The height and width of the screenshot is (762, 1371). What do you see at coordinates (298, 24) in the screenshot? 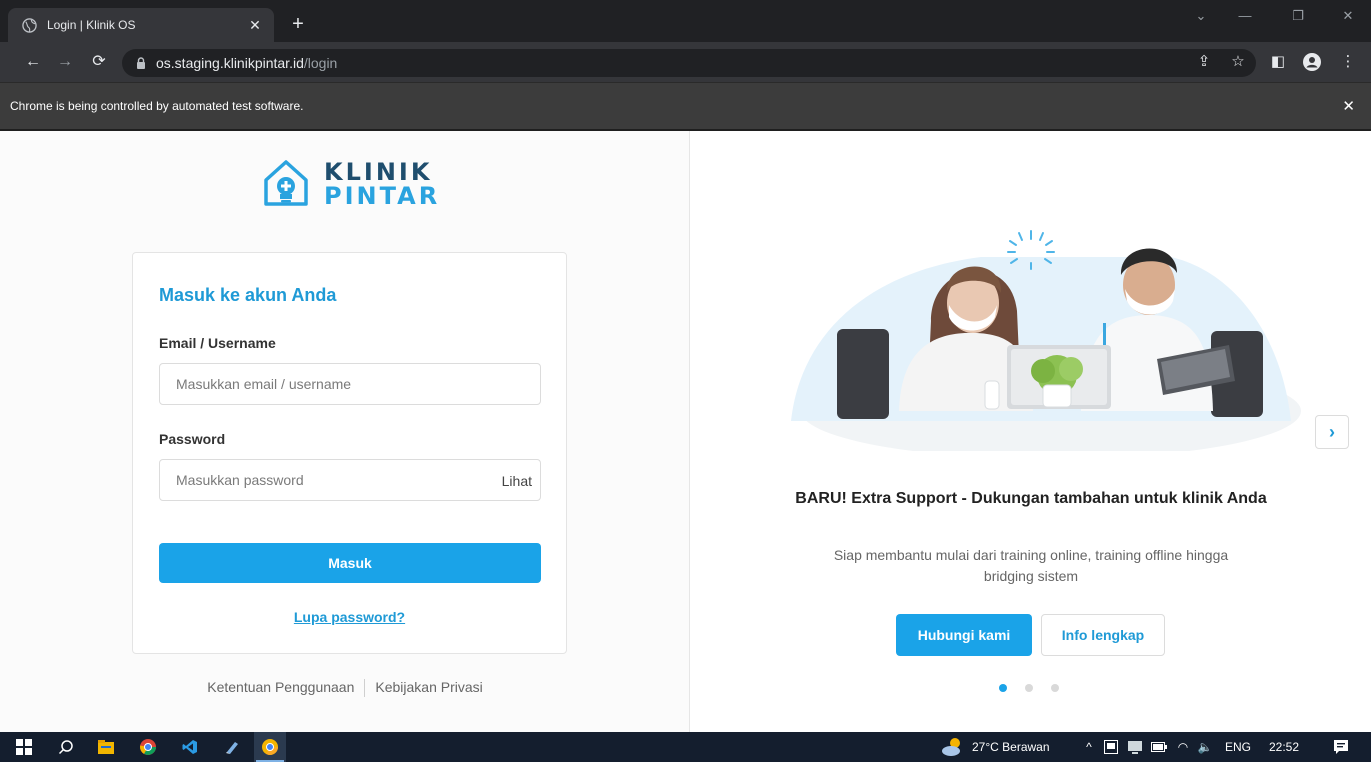
I see `new-tab-button: +` at bounding box center [298, 24].